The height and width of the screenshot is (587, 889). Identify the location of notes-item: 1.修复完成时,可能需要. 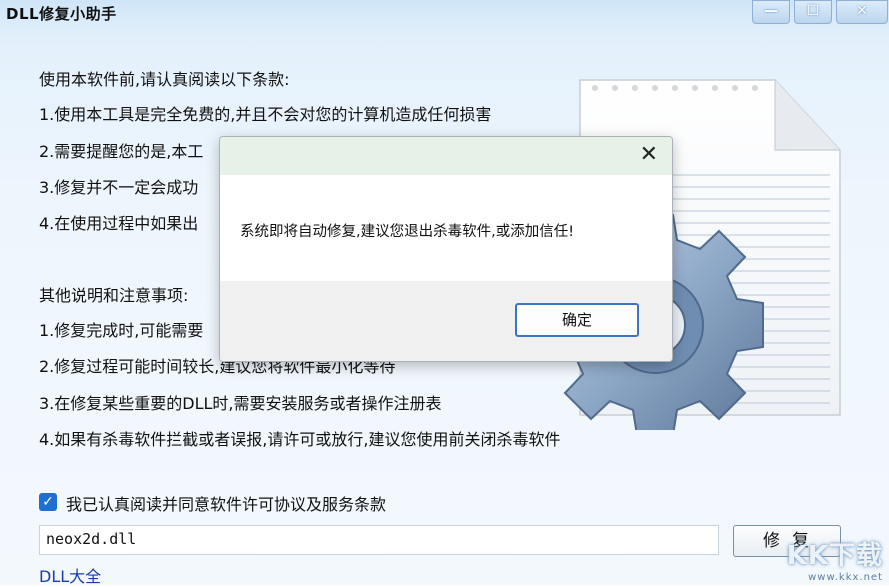
(121, 330).